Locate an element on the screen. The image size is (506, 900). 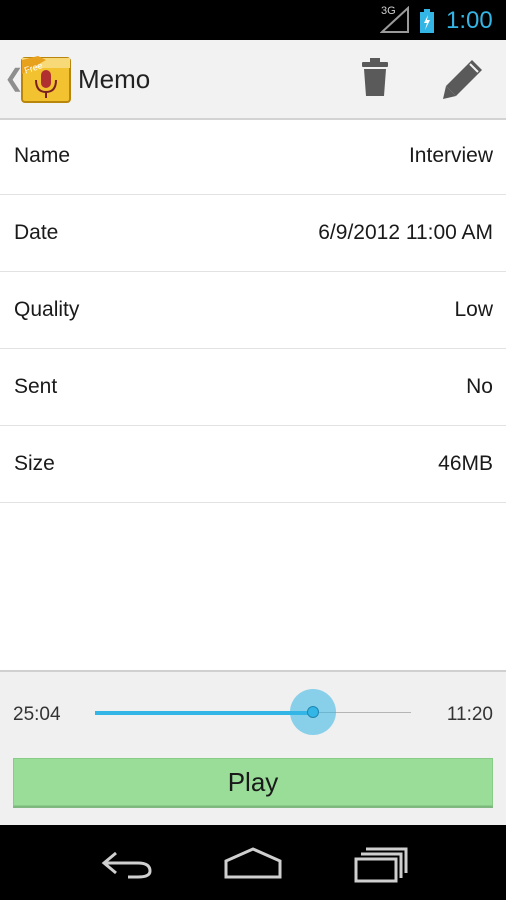
detail-value: No is located at coordinates (479, 386).